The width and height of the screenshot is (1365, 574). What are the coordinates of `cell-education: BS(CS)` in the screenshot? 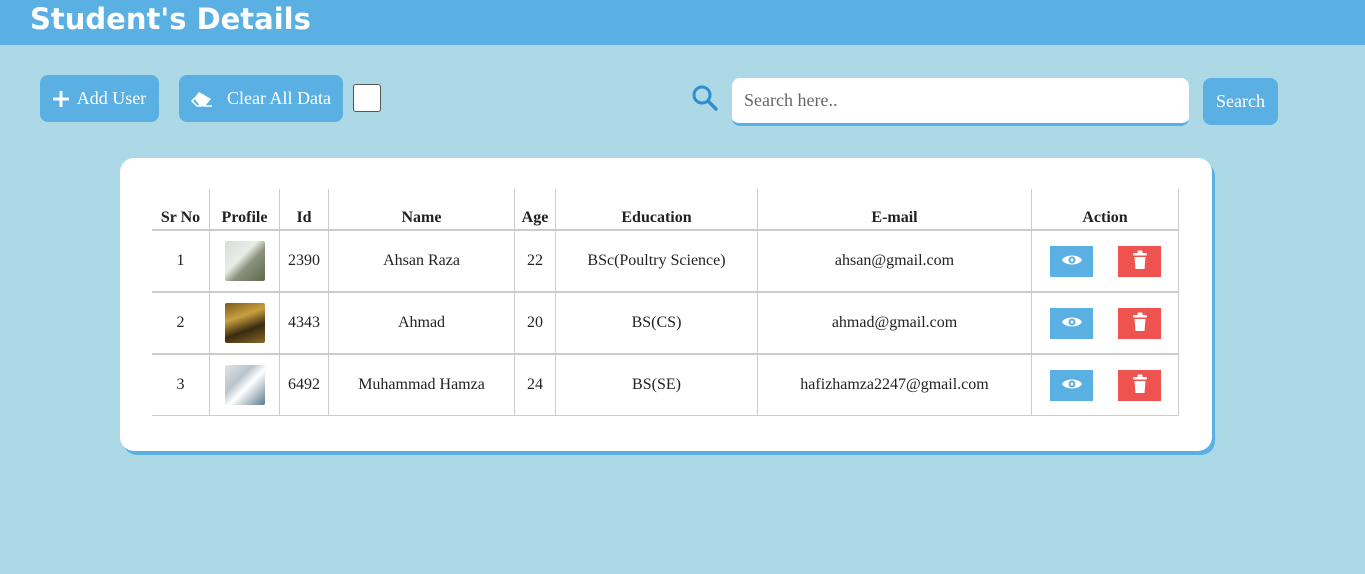 It's located at (657, 323).